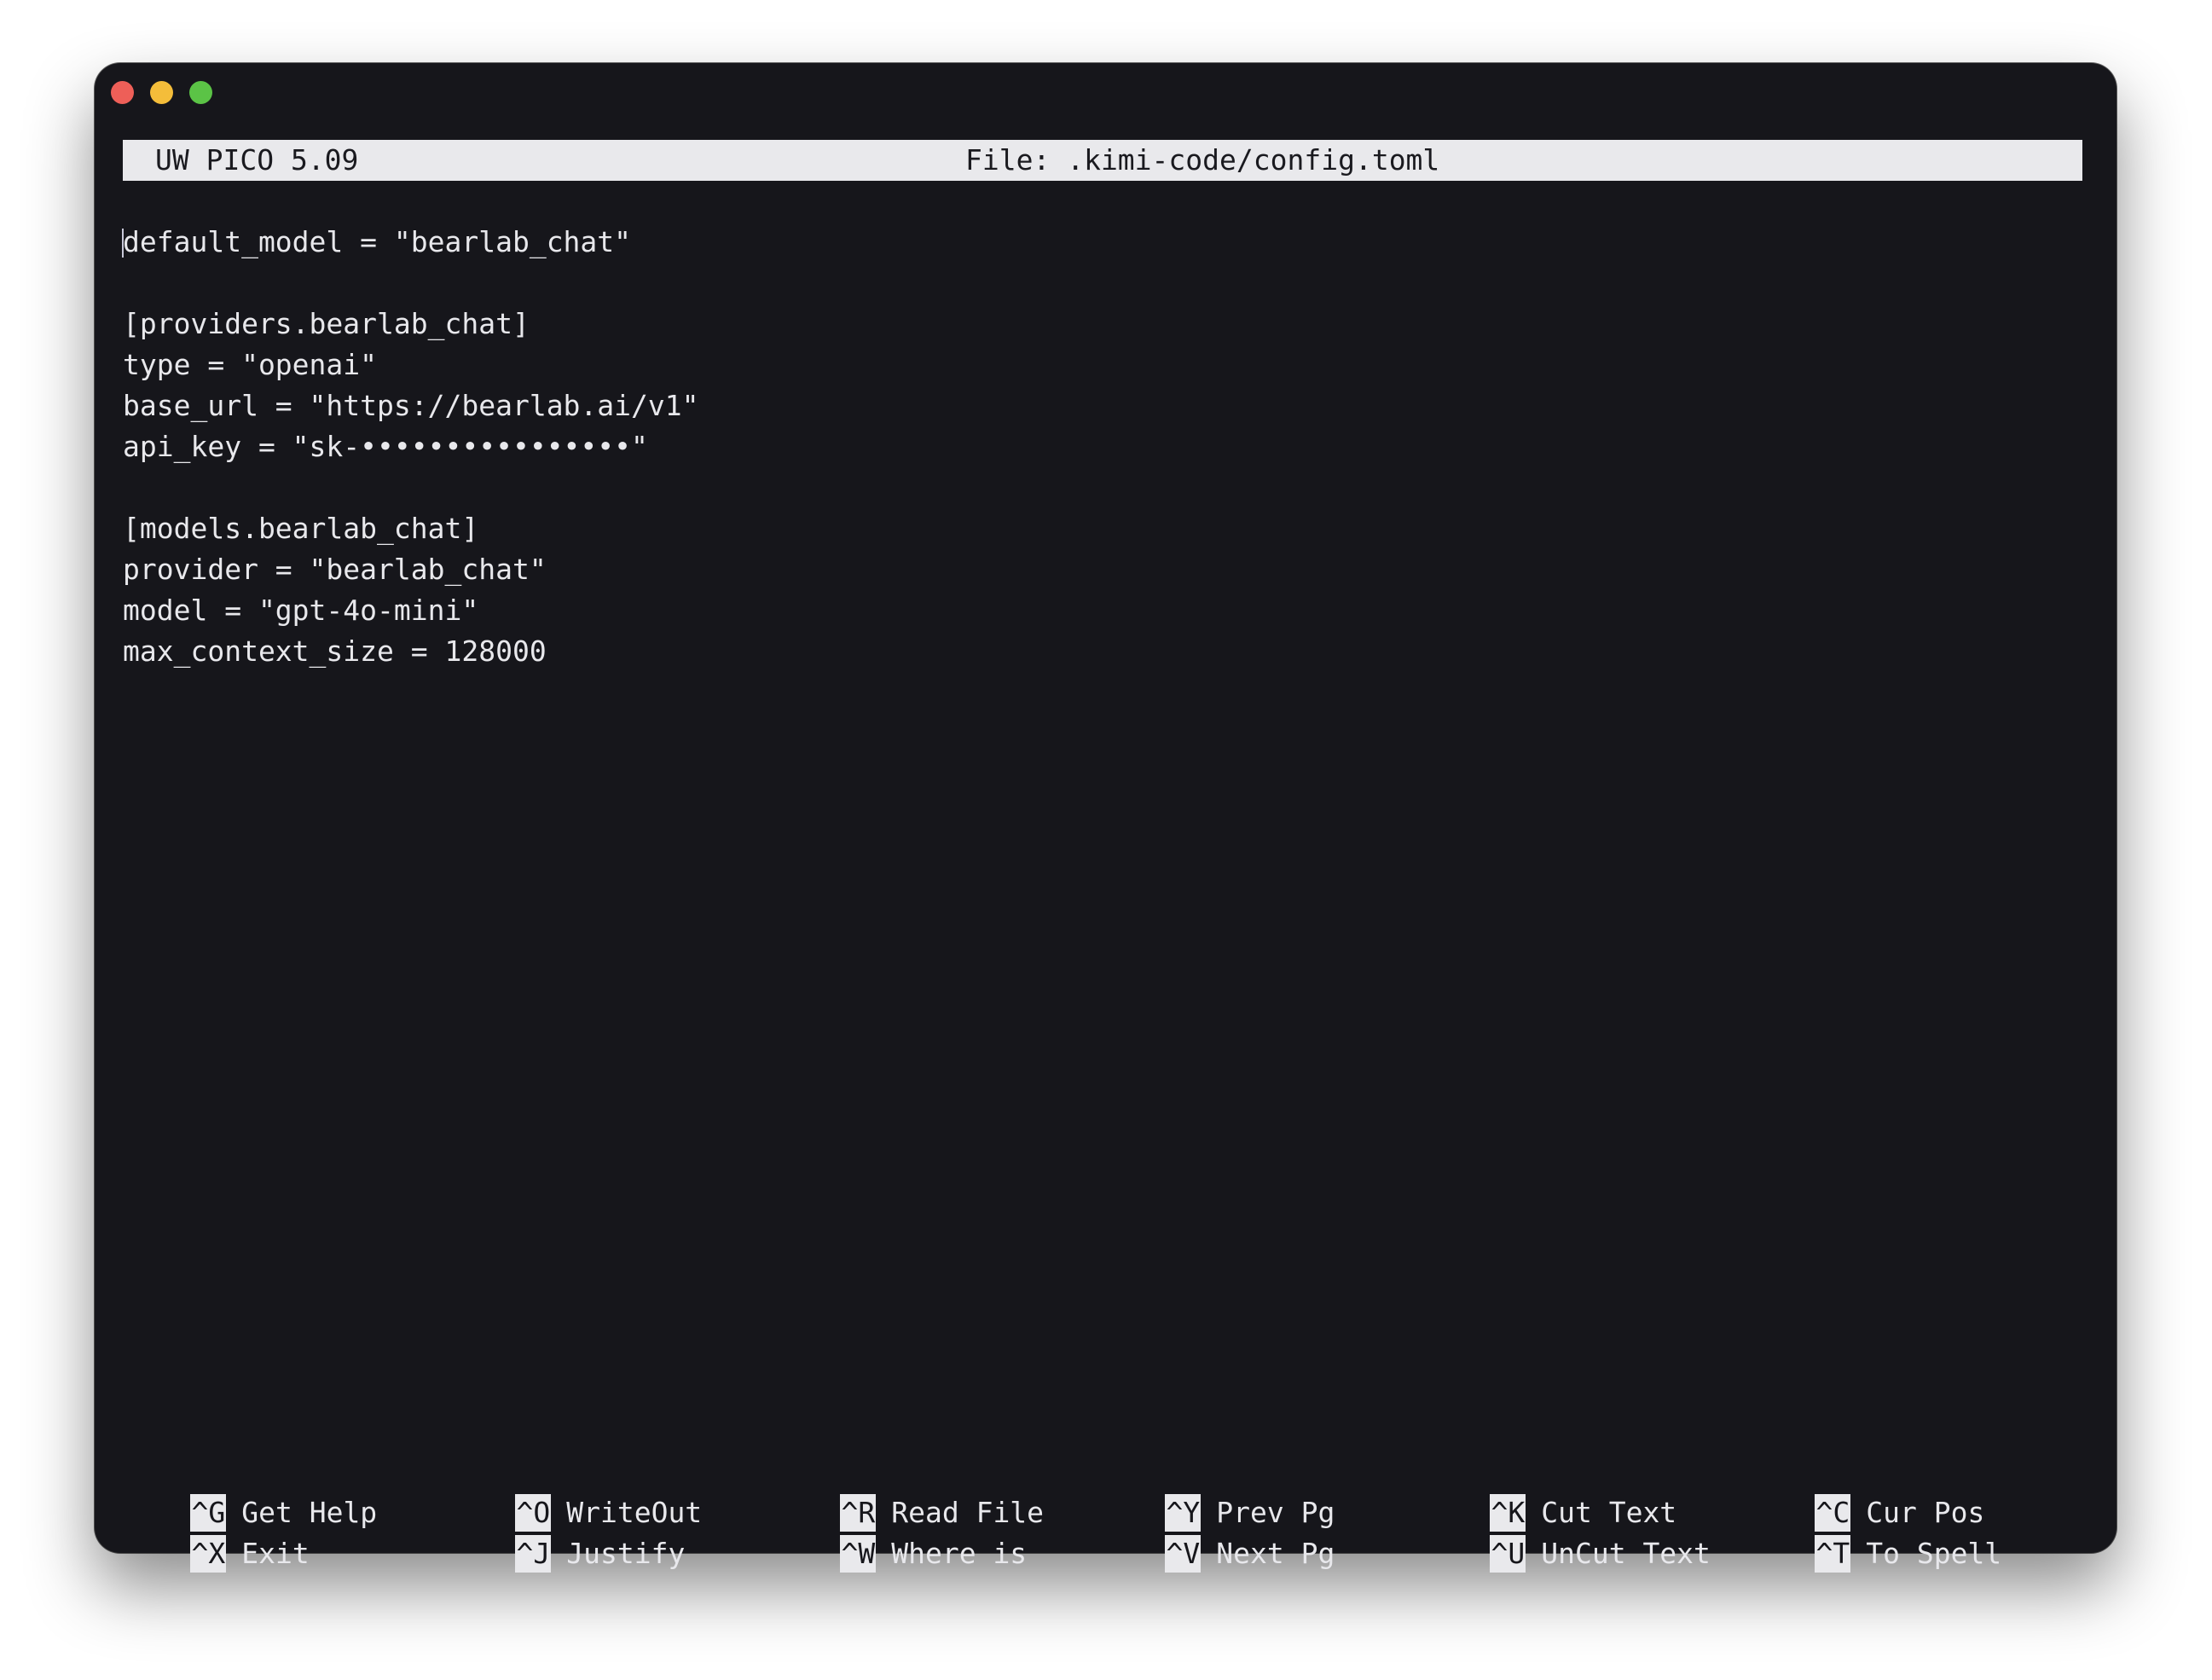 The height and width of the screenshot is (1680, 2212). What do you see at coordinates (960, 1553) in the screenshot?
I see `shortcut-label: Where is` at bounding box center [960, 1553].